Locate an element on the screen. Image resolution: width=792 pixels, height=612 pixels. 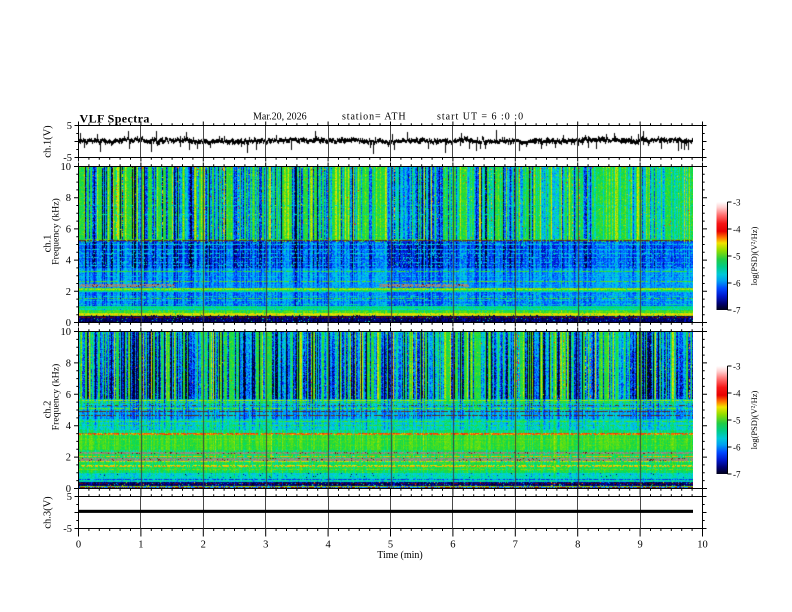
svg-text: VLF Spectra is located at coordinates (115, 119).